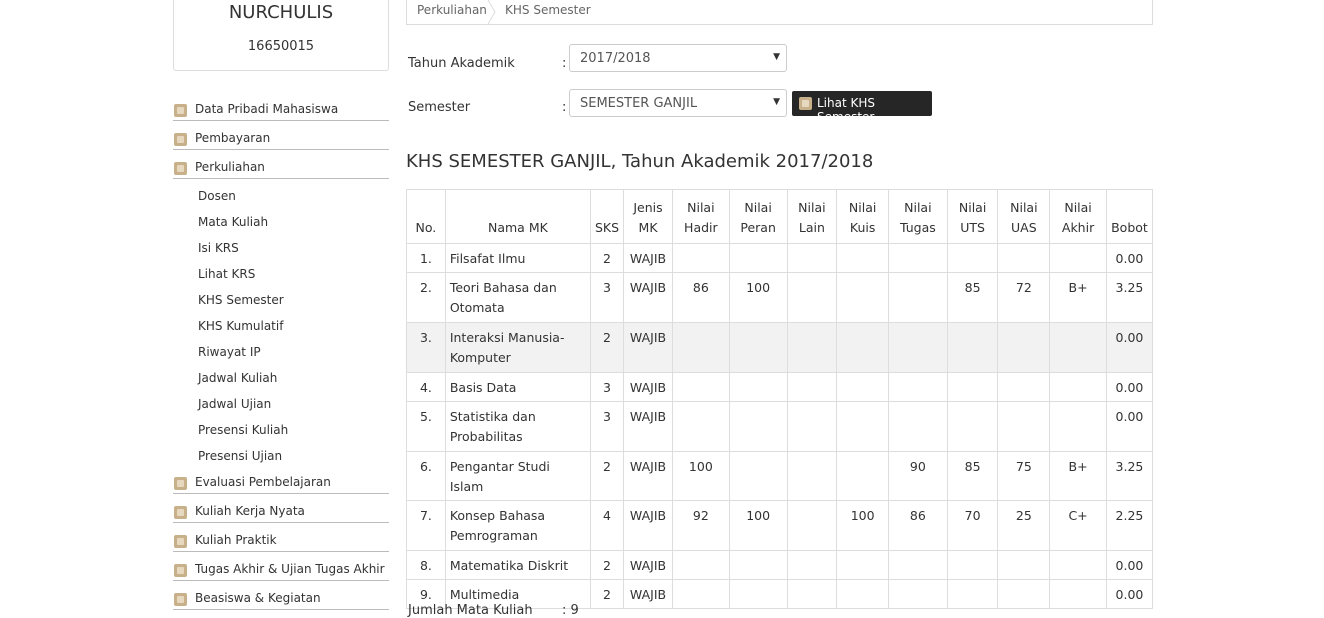 The image size is (1324, 618). I want to click on column-header: Nilai Tugas, so click(917, 216).